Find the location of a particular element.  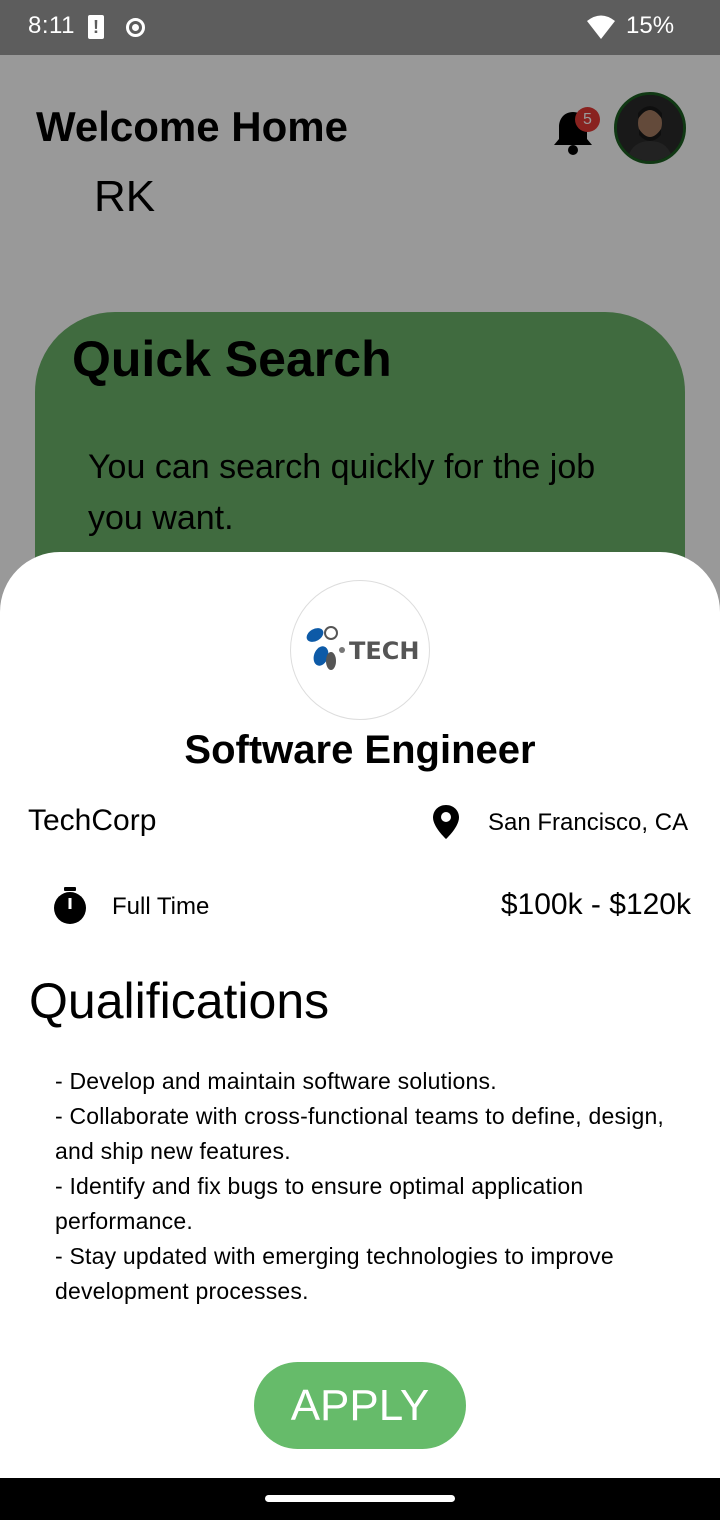

logo-wordmark: TECH is located at coordinates (384, 651).